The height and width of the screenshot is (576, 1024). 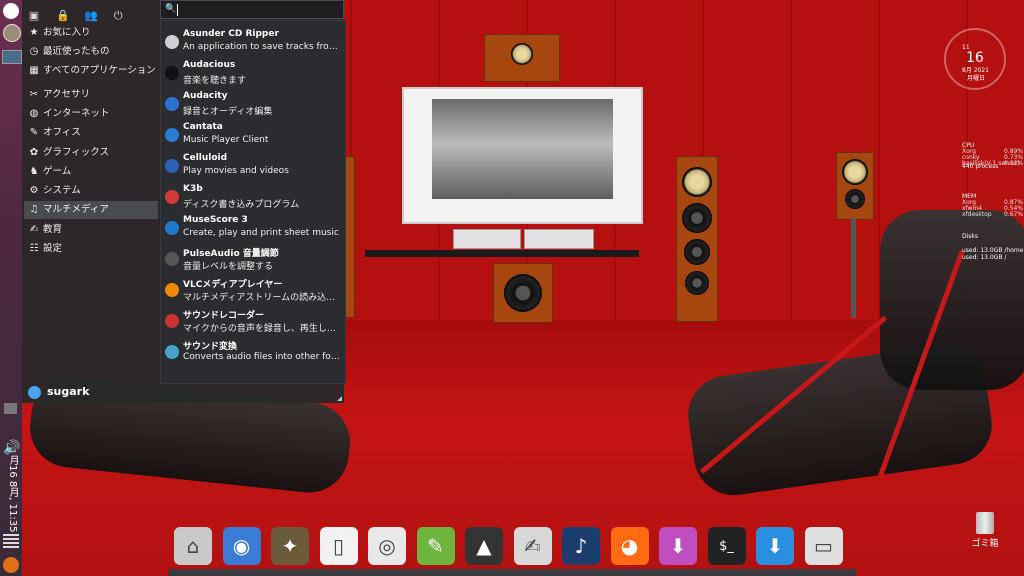 I want to click on whisker-menu-icon, so click(x=11, y=11).